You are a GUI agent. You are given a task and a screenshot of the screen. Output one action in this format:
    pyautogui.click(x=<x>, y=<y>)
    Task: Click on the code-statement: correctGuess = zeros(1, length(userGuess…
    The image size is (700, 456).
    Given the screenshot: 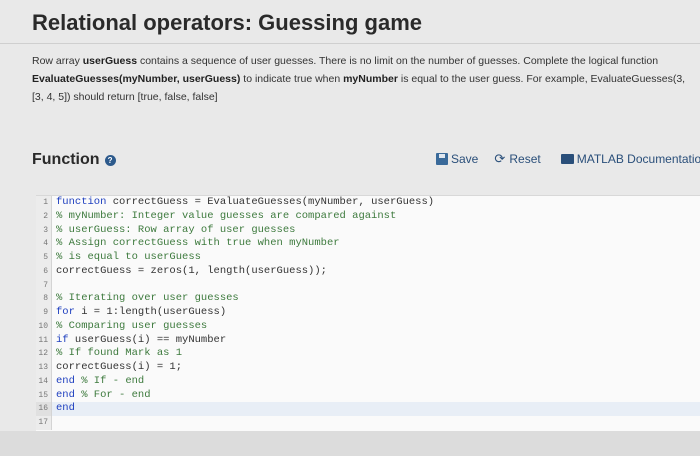 What is the action you would take?
    pyautogui.click(x=191, y=270)
    